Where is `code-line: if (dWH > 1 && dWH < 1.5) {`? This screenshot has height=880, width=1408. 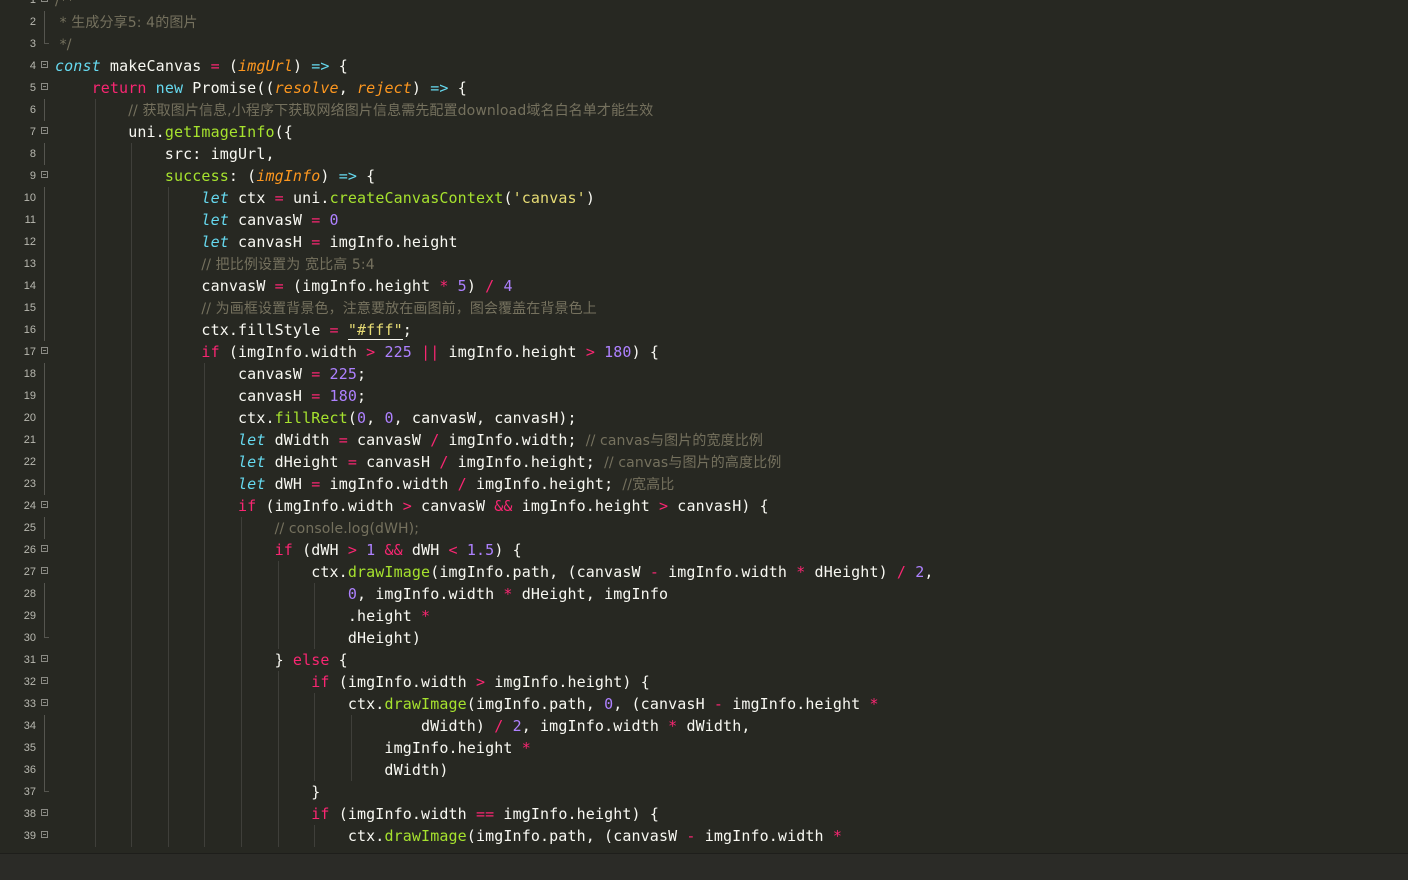 code-line: if (dWH > 1 && dWH < 1.5) { is located at coordinates (288, 550).